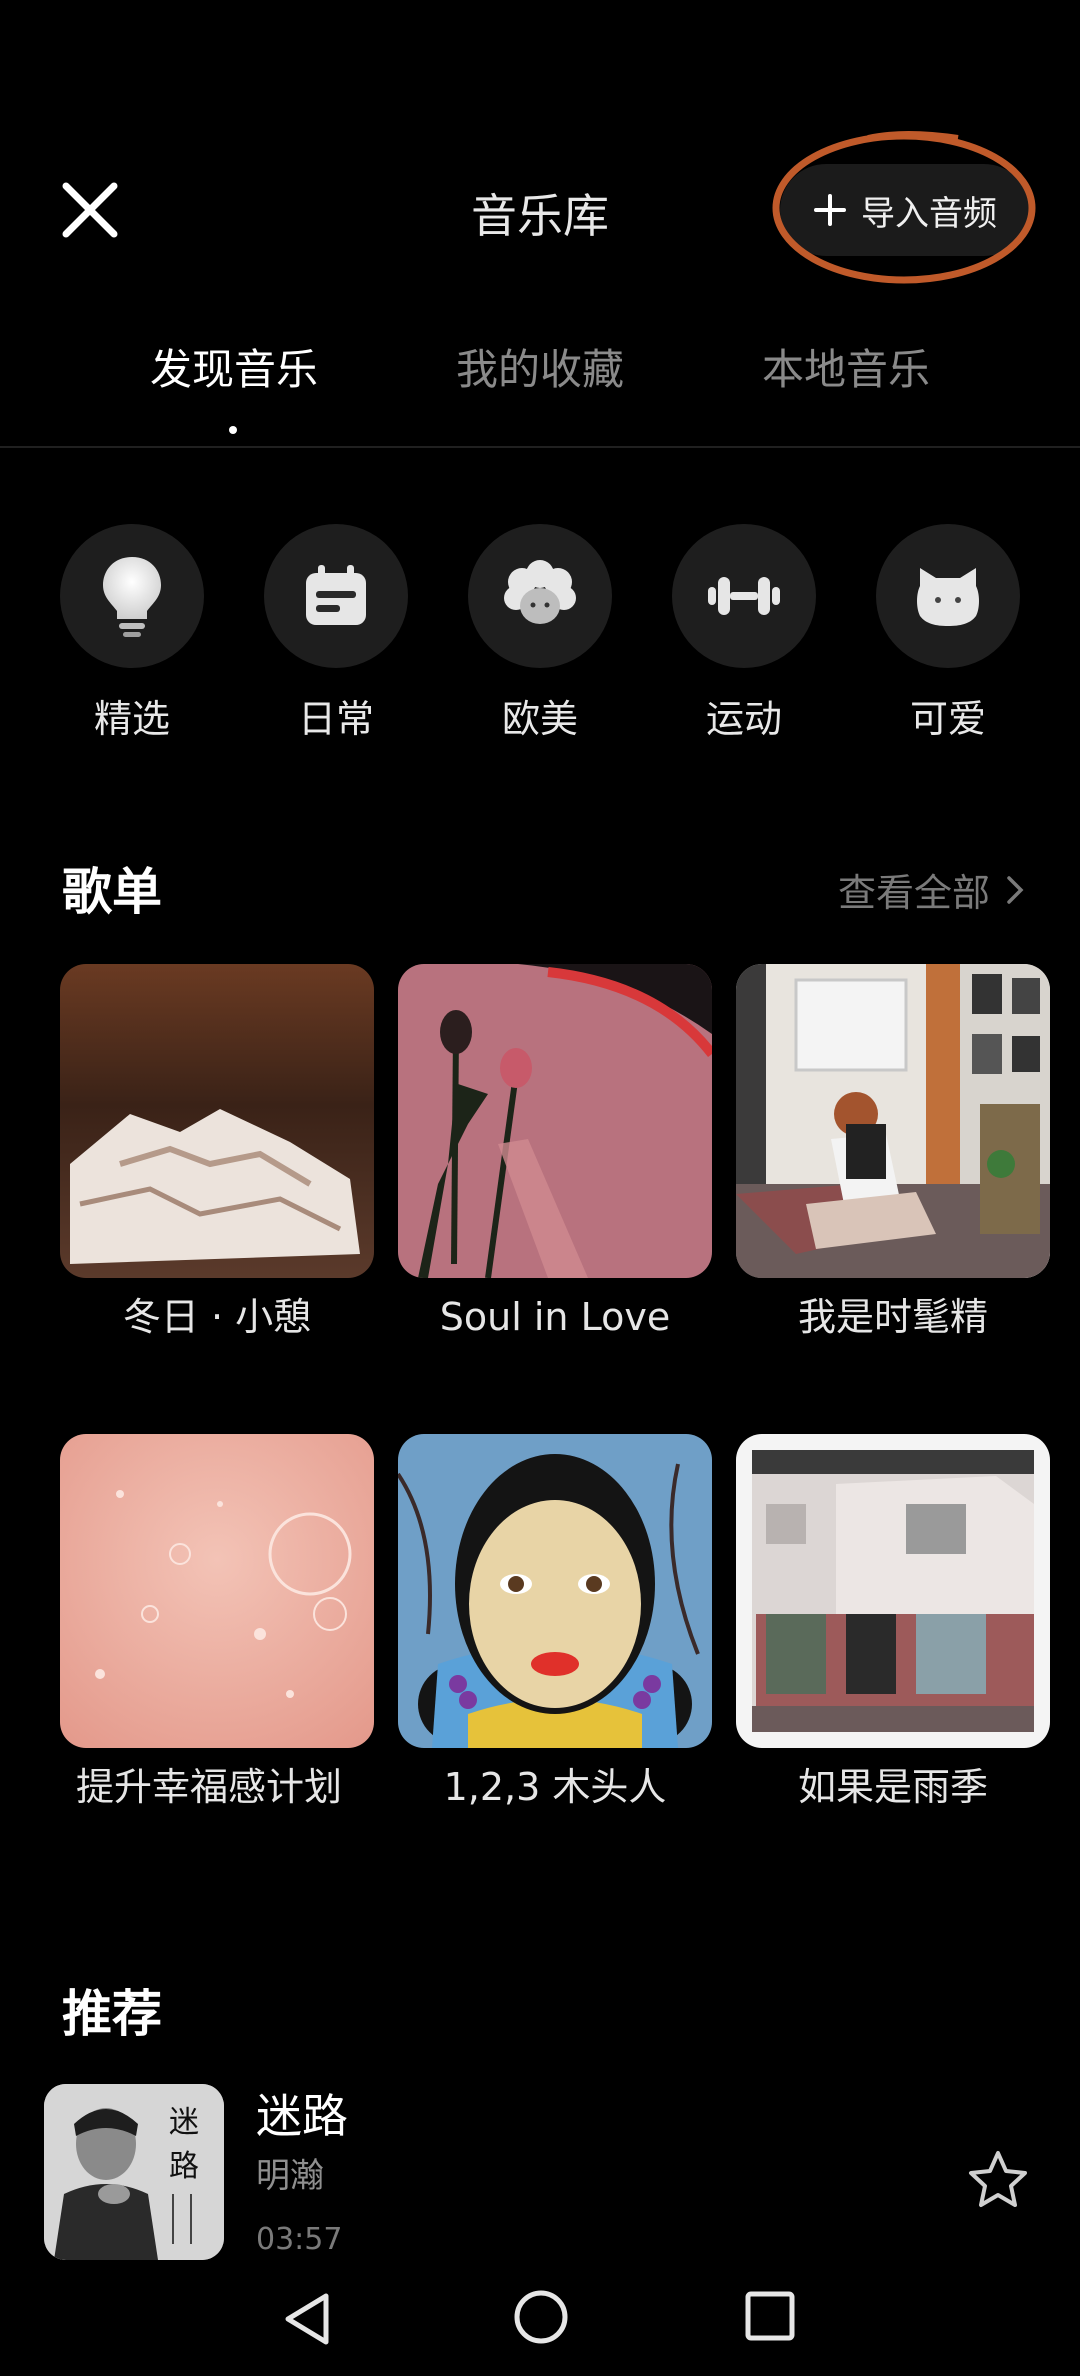 Image resolution: width=1080 pixels, height=2376 pixels. Describe the element at coordinates (184, 2166) in the screenshot. I see `svg-text: 路` at that location.